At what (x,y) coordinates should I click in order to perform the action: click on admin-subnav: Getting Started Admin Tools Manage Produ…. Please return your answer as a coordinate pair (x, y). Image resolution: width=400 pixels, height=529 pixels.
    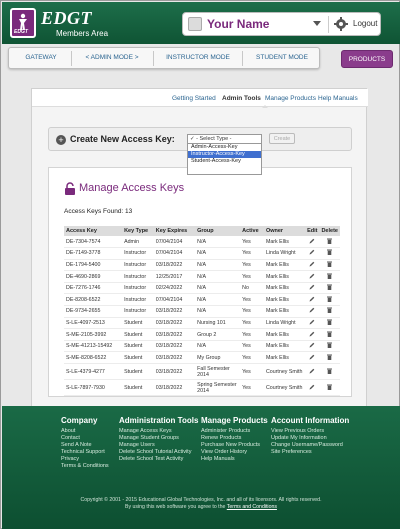
    Looking at the image, I should click on (200, 98).